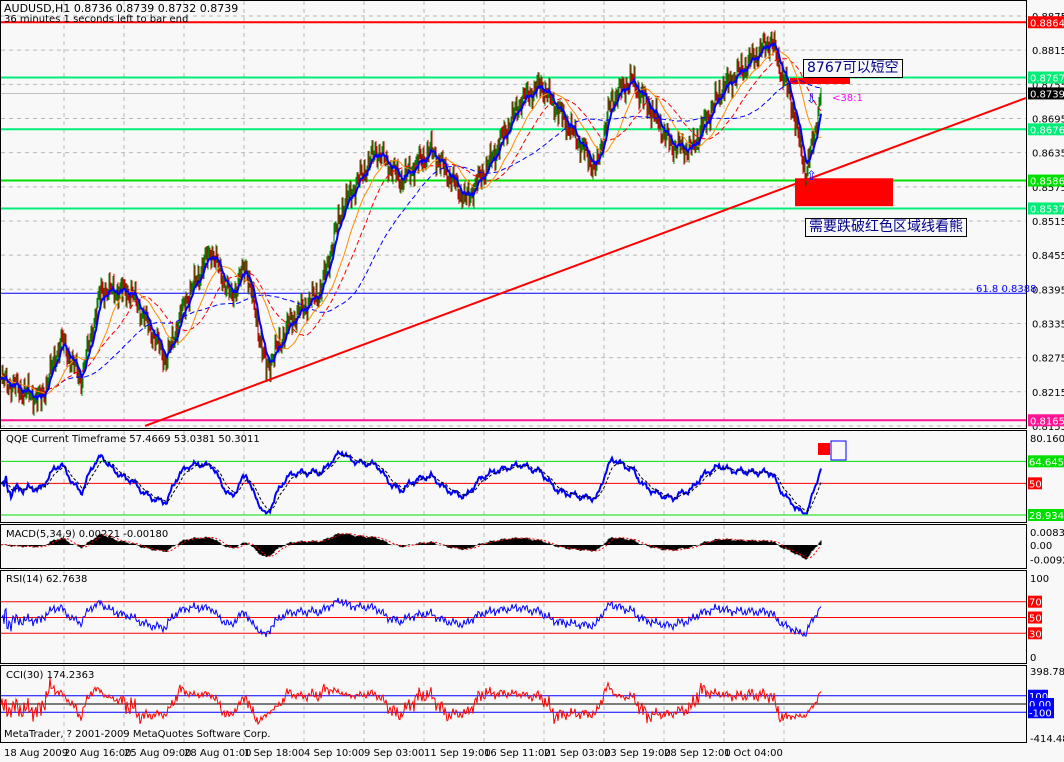  I want to click on rsi-y-label: 0, so click(1033, 658).